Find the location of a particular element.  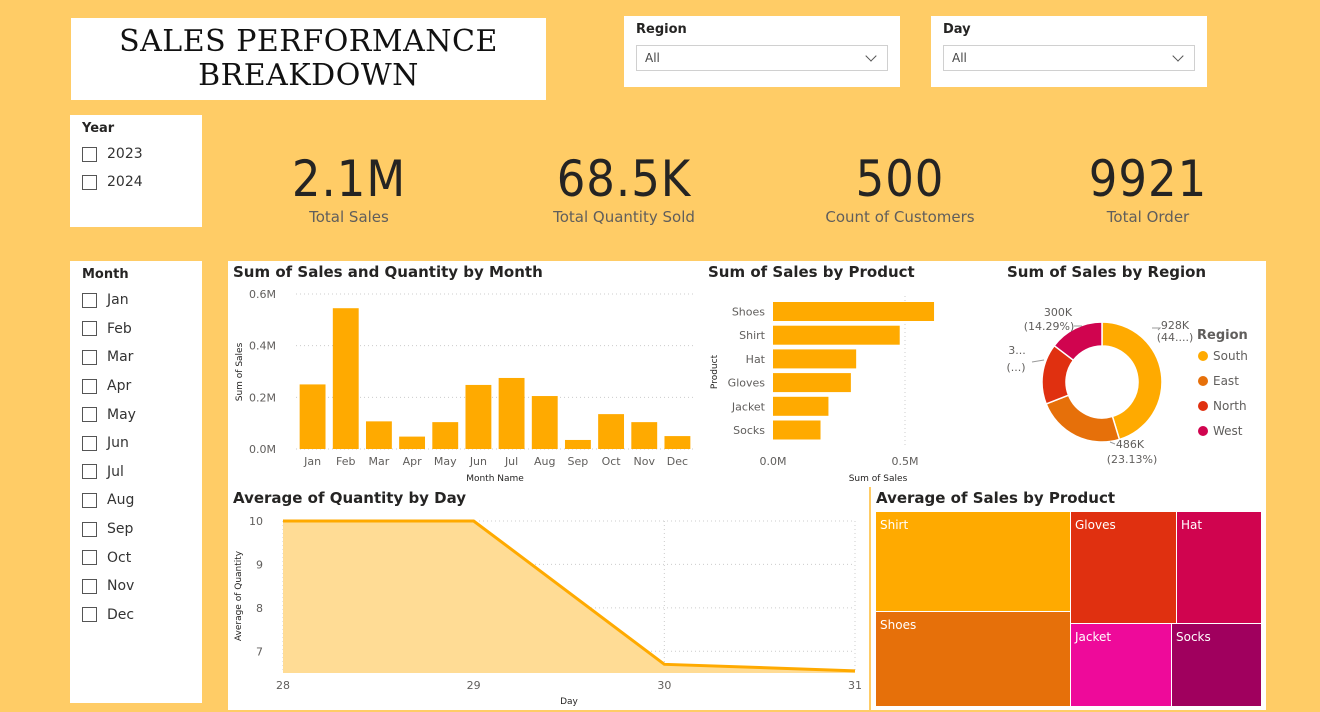

region-slicer-label: Region is located at coordinates (661, 29).